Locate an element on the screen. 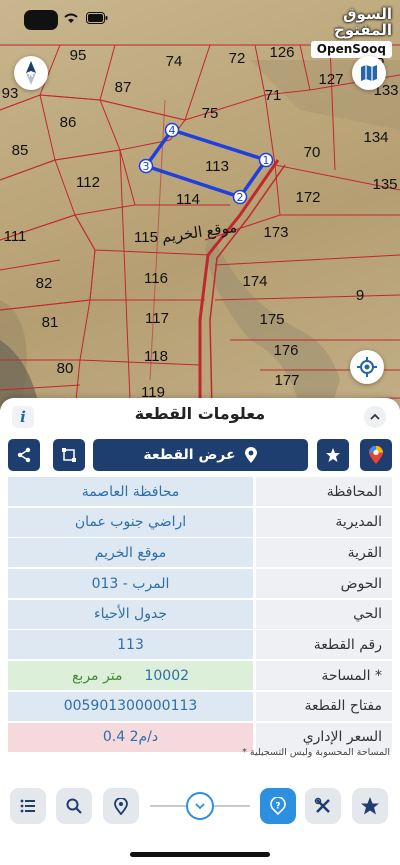  share-icon is located at coordinates (24, 455).